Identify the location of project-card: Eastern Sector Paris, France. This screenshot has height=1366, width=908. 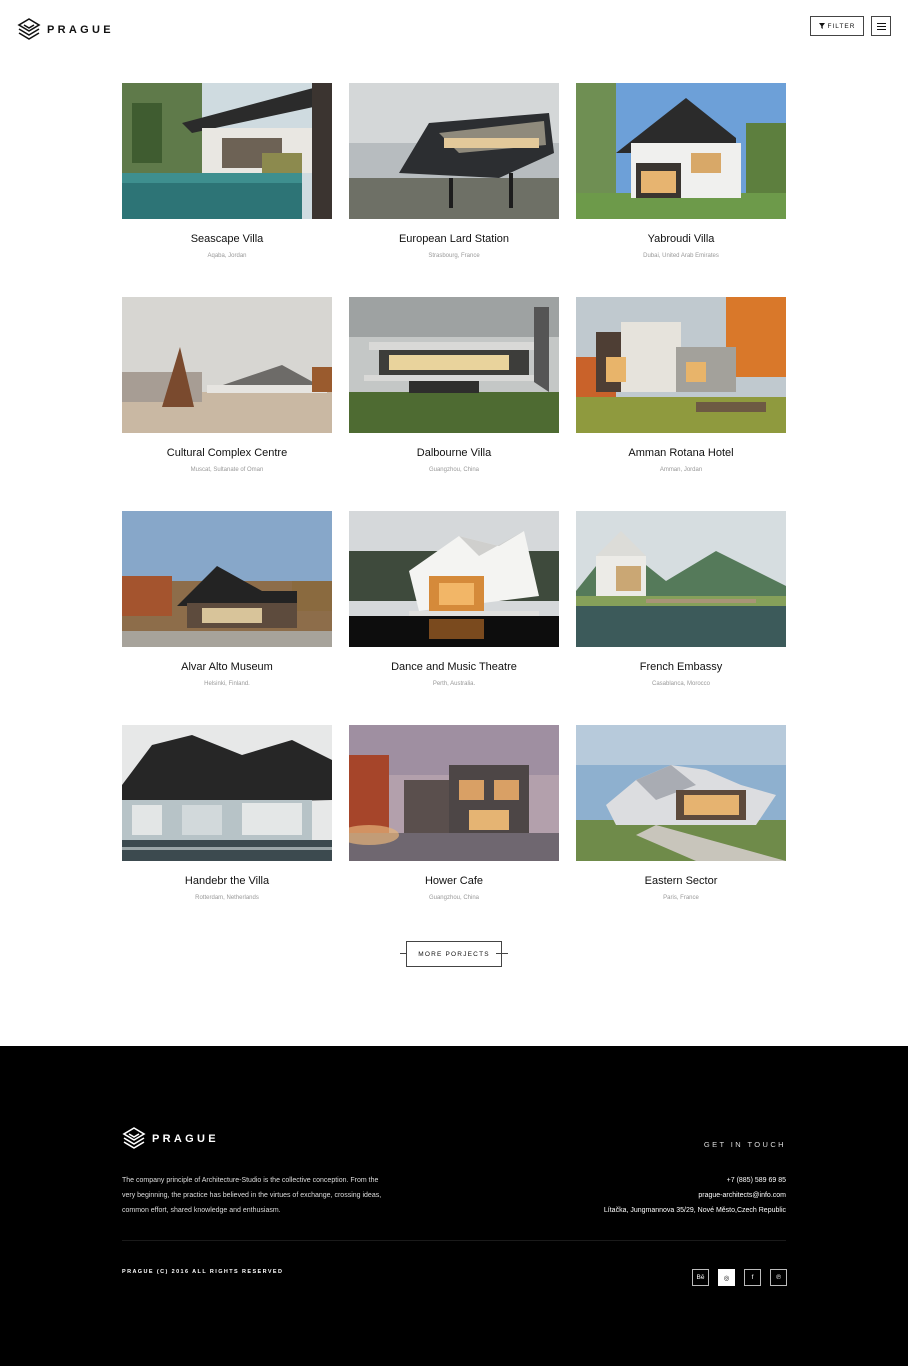
(681, 832).